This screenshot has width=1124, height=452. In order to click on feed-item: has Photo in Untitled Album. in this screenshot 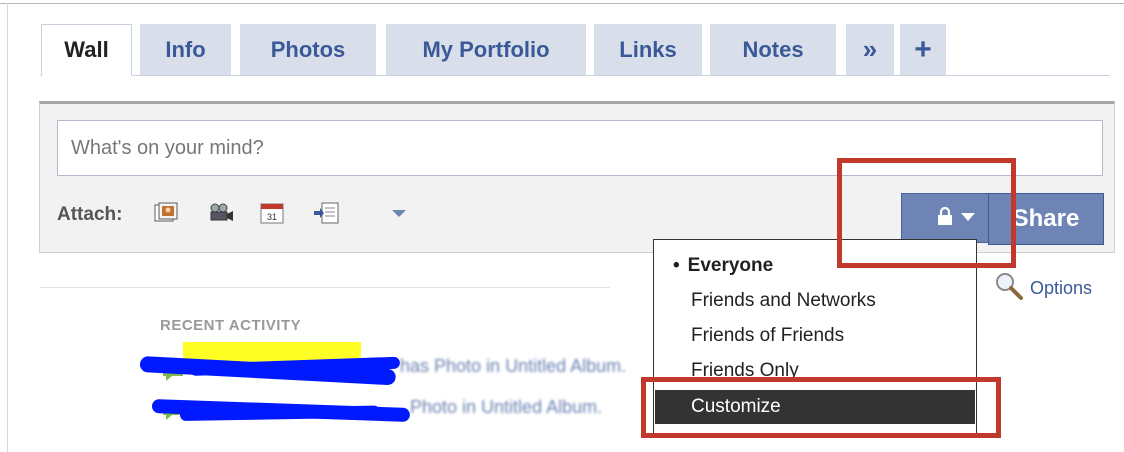, I will do `click(384, 371)`.